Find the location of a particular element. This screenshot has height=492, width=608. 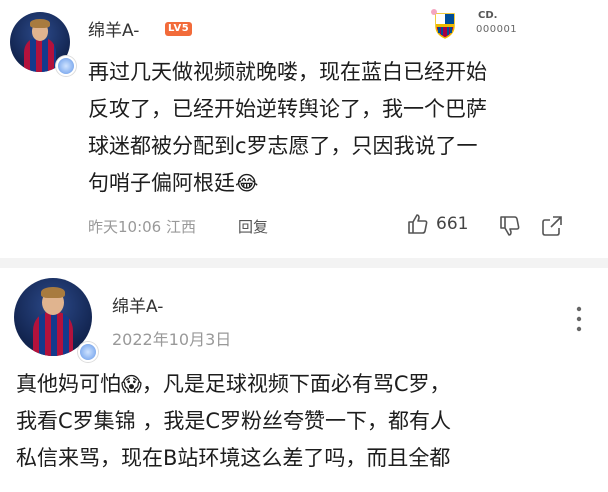

thumb-up-icon is located at coordinates (418, 224).